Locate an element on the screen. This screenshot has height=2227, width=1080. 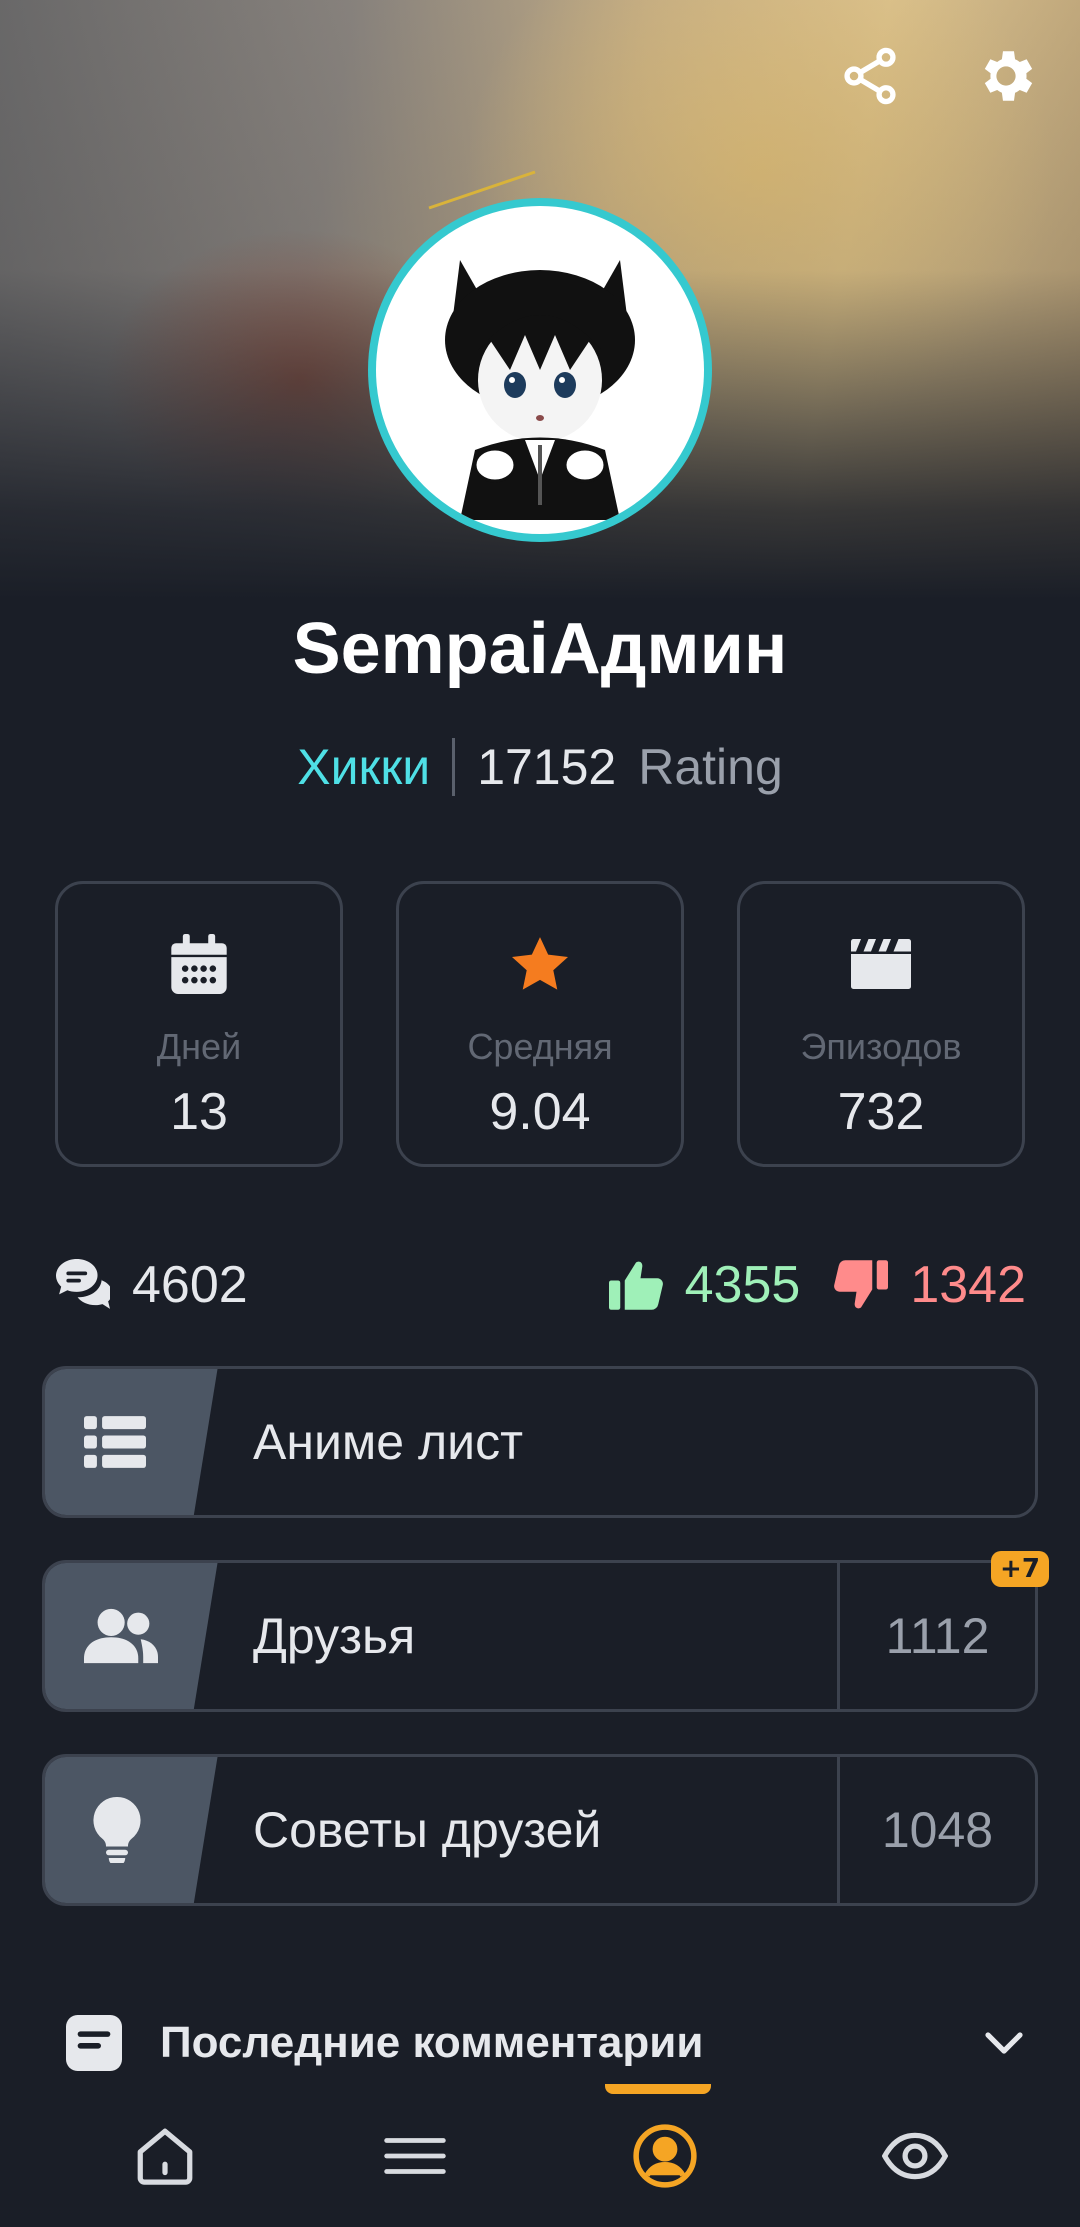
share-button is located at coordinates (870, 76).